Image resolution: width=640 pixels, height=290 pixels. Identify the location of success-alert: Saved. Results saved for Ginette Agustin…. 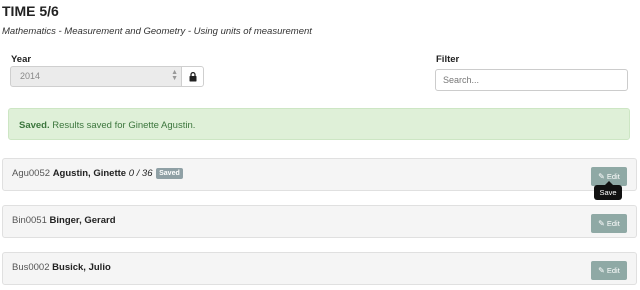
(319, 124).